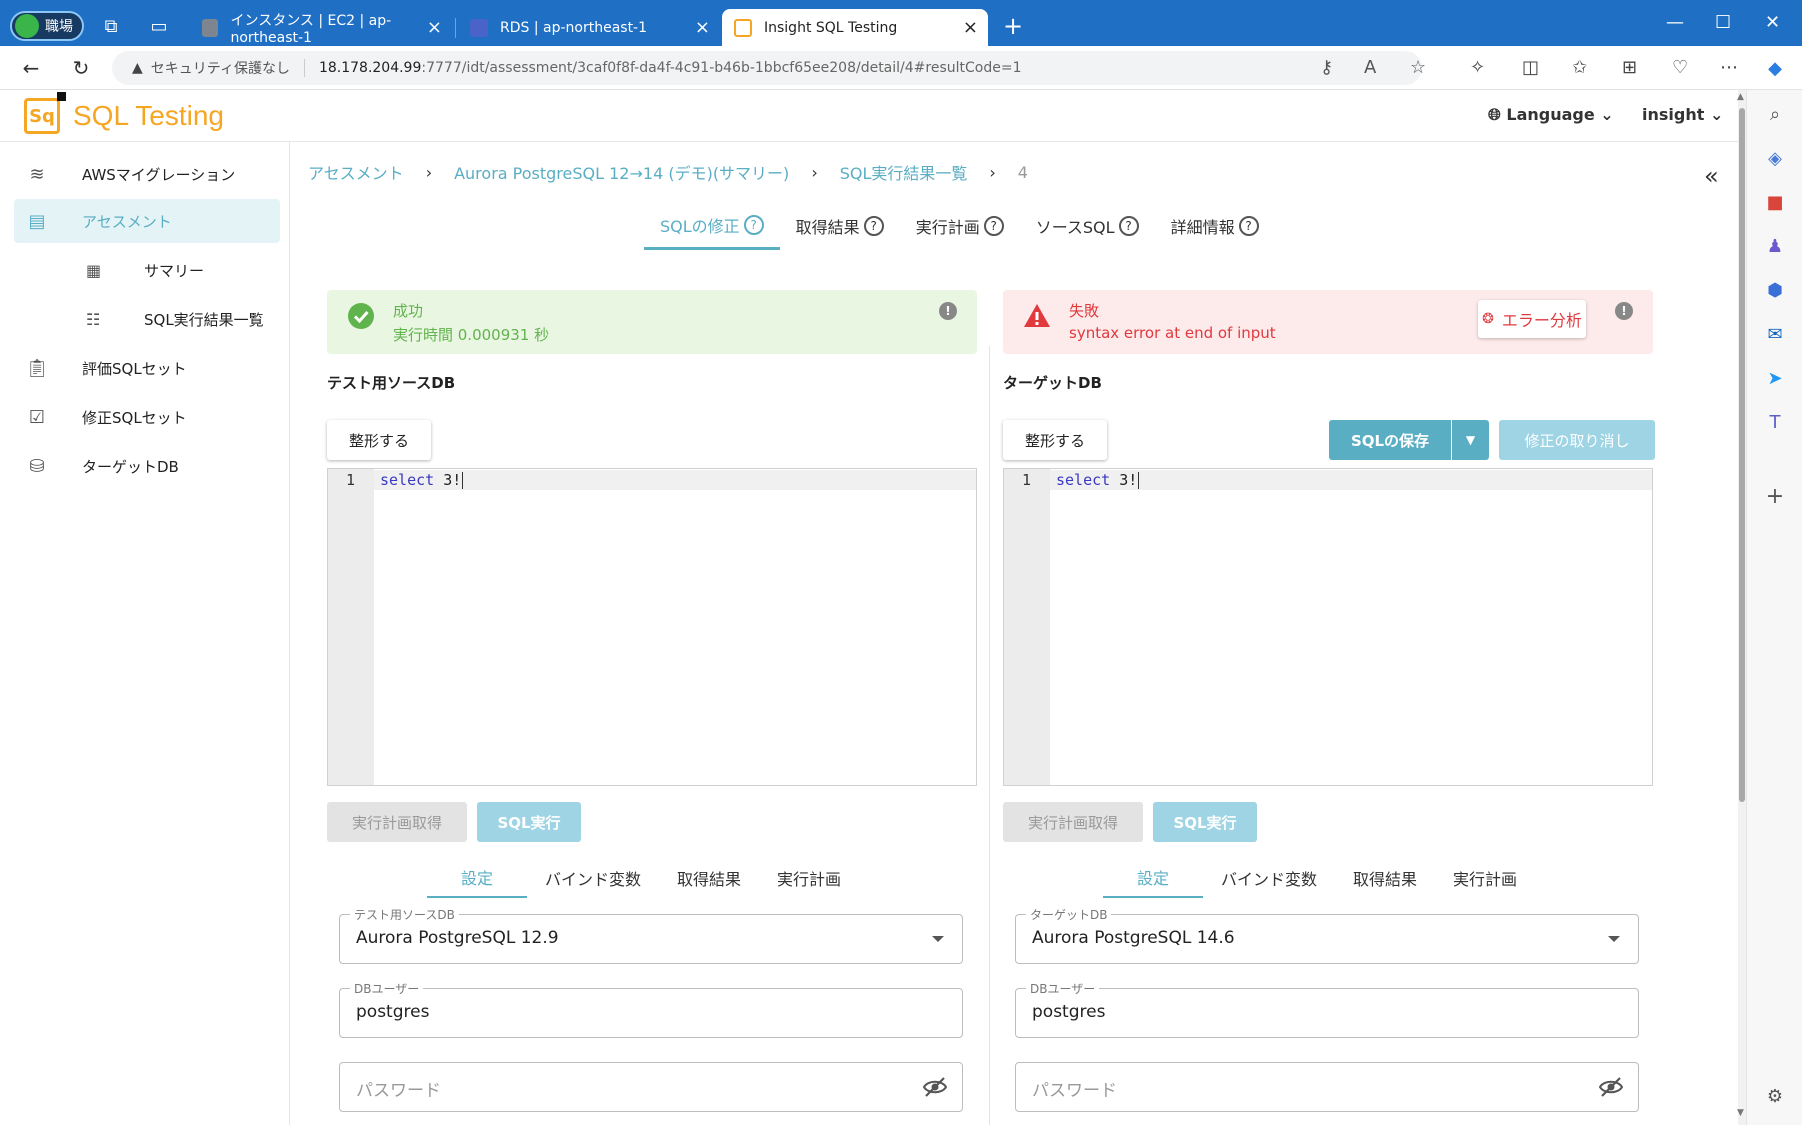  Describe the element at coordinates (81, 68) in the screenshot. I see `reload-icon: ↻` at that location.